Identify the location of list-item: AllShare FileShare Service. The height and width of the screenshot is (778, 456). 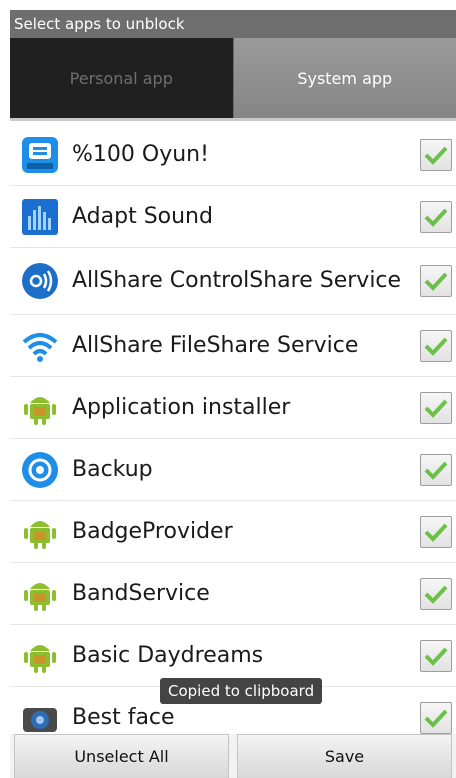
(233, 346).